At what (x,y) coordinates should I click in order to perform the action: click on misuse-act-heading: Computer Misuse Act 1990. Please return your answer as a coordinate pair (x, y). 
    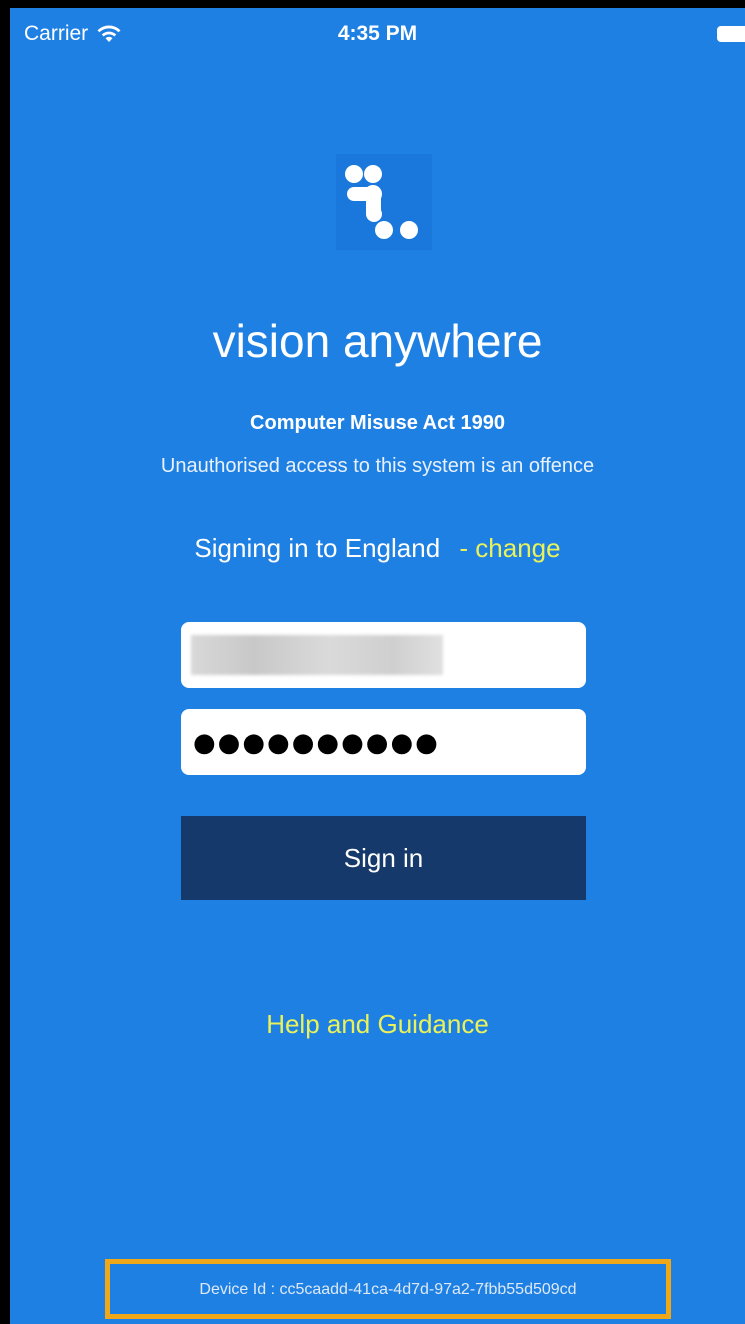
    Looking at the image, I should click on (377, 423).